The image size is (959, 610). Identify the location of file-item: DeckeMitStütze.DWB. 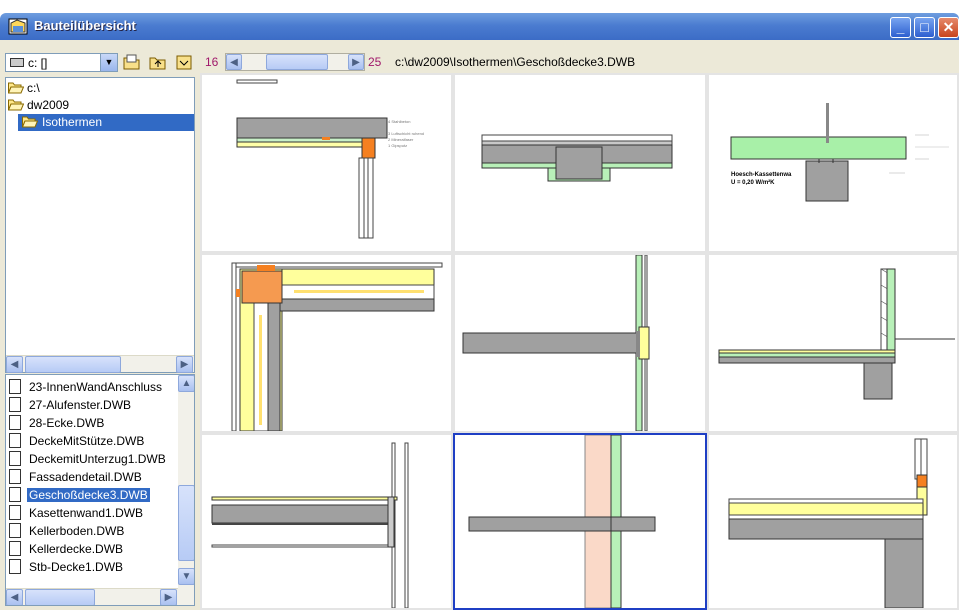
(93, 441).